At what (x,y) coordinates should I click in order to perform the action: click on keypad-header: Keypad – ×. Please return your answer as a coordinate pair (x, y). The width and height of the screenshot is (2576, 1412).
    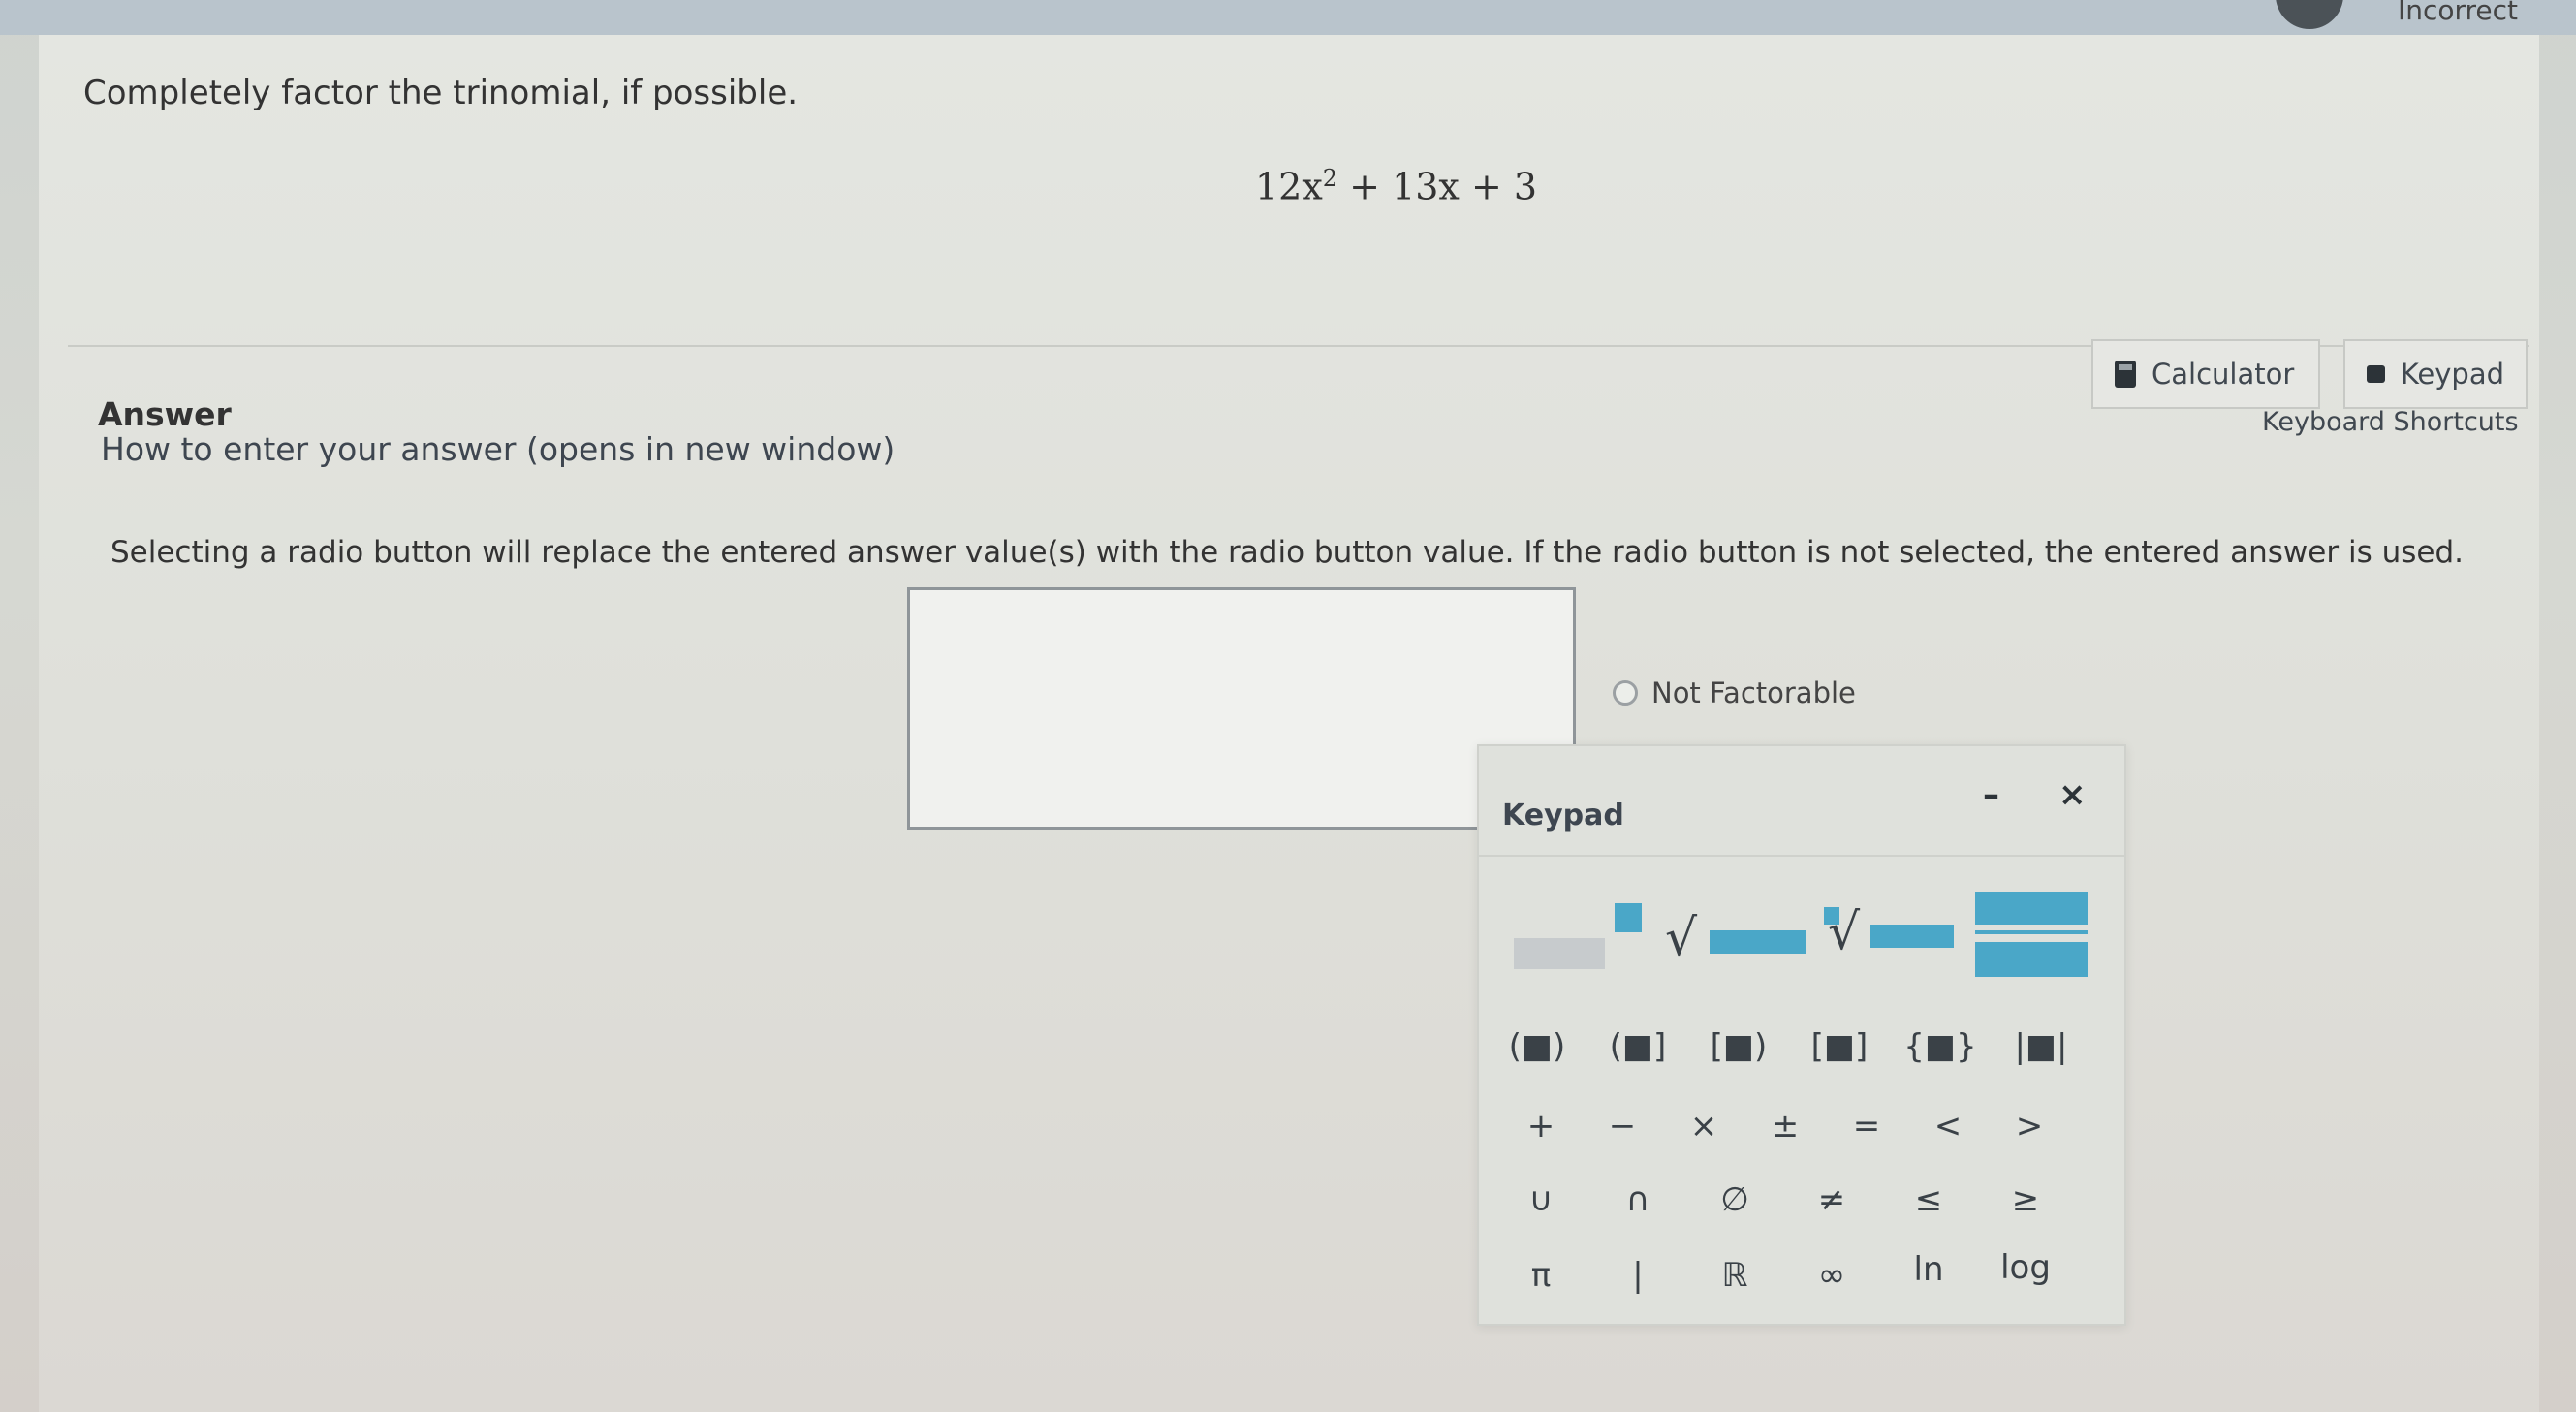
    Looking at the image, I should click on (1801, 801).